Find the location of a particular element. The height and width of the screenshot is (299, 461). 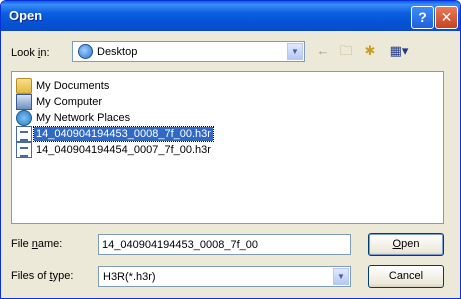

file-name-label: File name: is located at coordinates (36, 244).